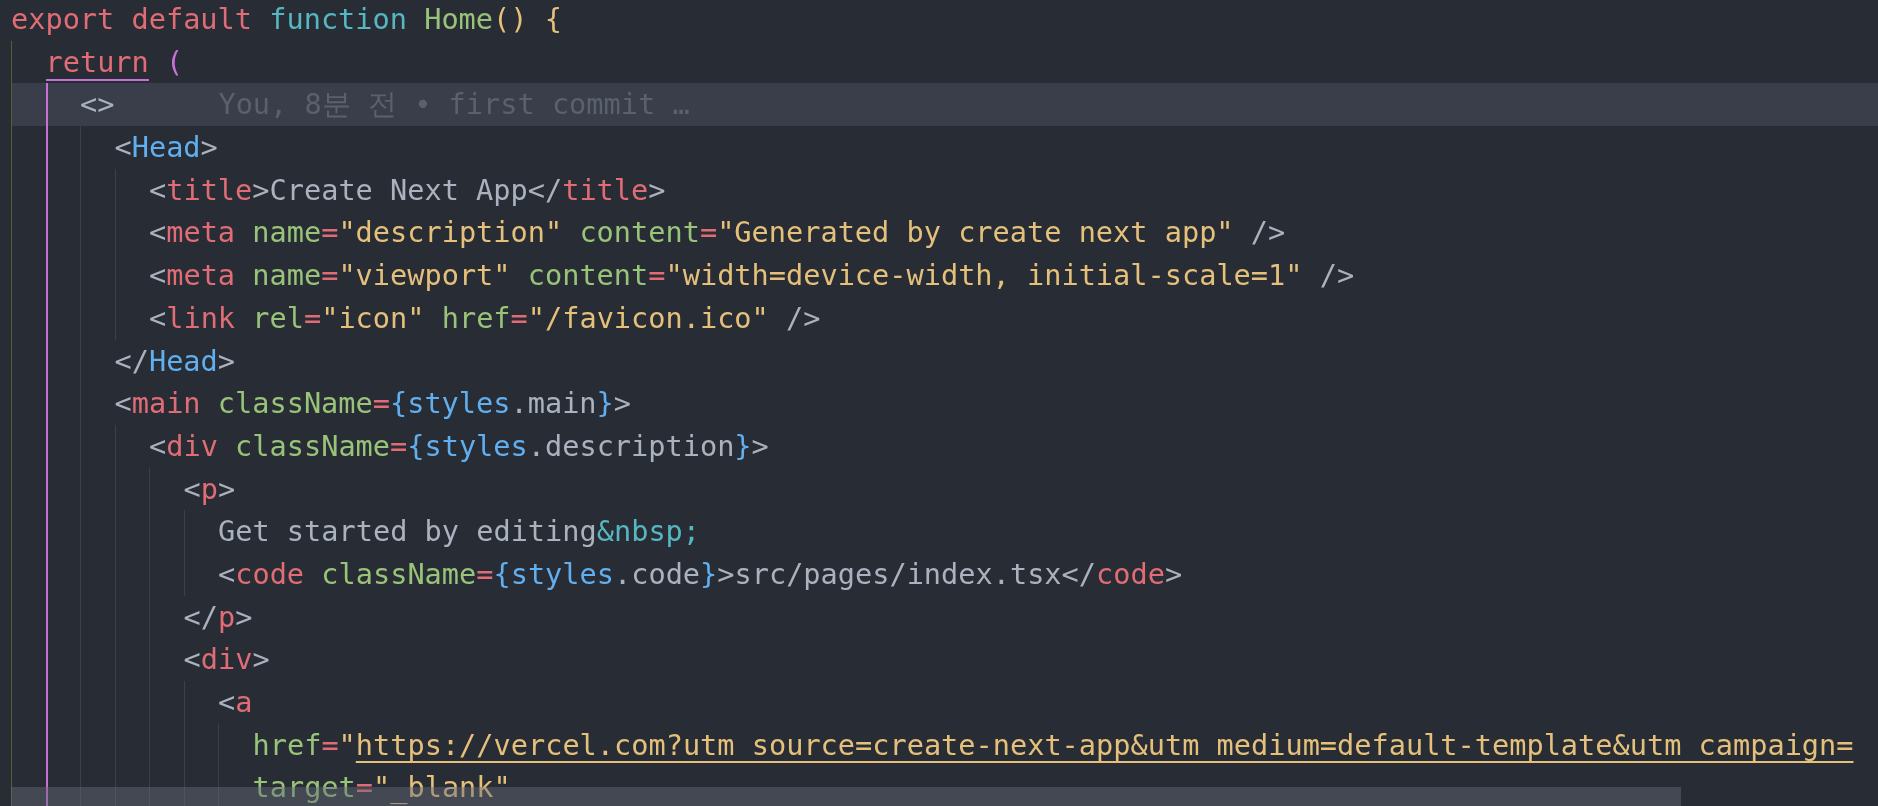 This screenshot has width=1878, height=806. What do you see at coordinates (700, 574) in the screenshot?
I see `code-line: <code className={styles.code}>src/pages/index.tsx</code>` at bounding box center [700, 574].